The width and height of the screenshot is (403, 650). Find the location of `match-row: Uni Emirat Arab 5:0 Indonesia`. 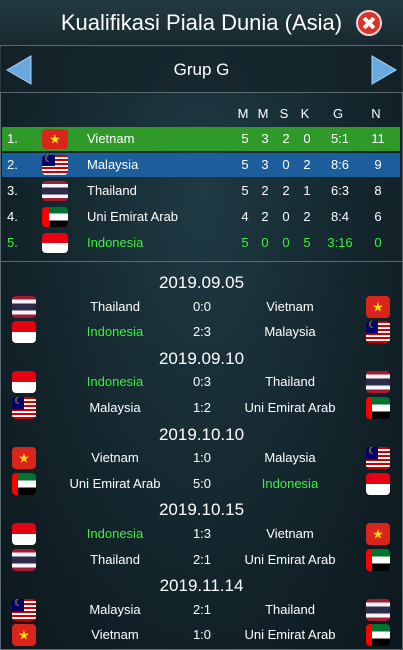

match-row: Uni Emirat Arab 5:0 Indonesia is located at coordinates (201, 484).